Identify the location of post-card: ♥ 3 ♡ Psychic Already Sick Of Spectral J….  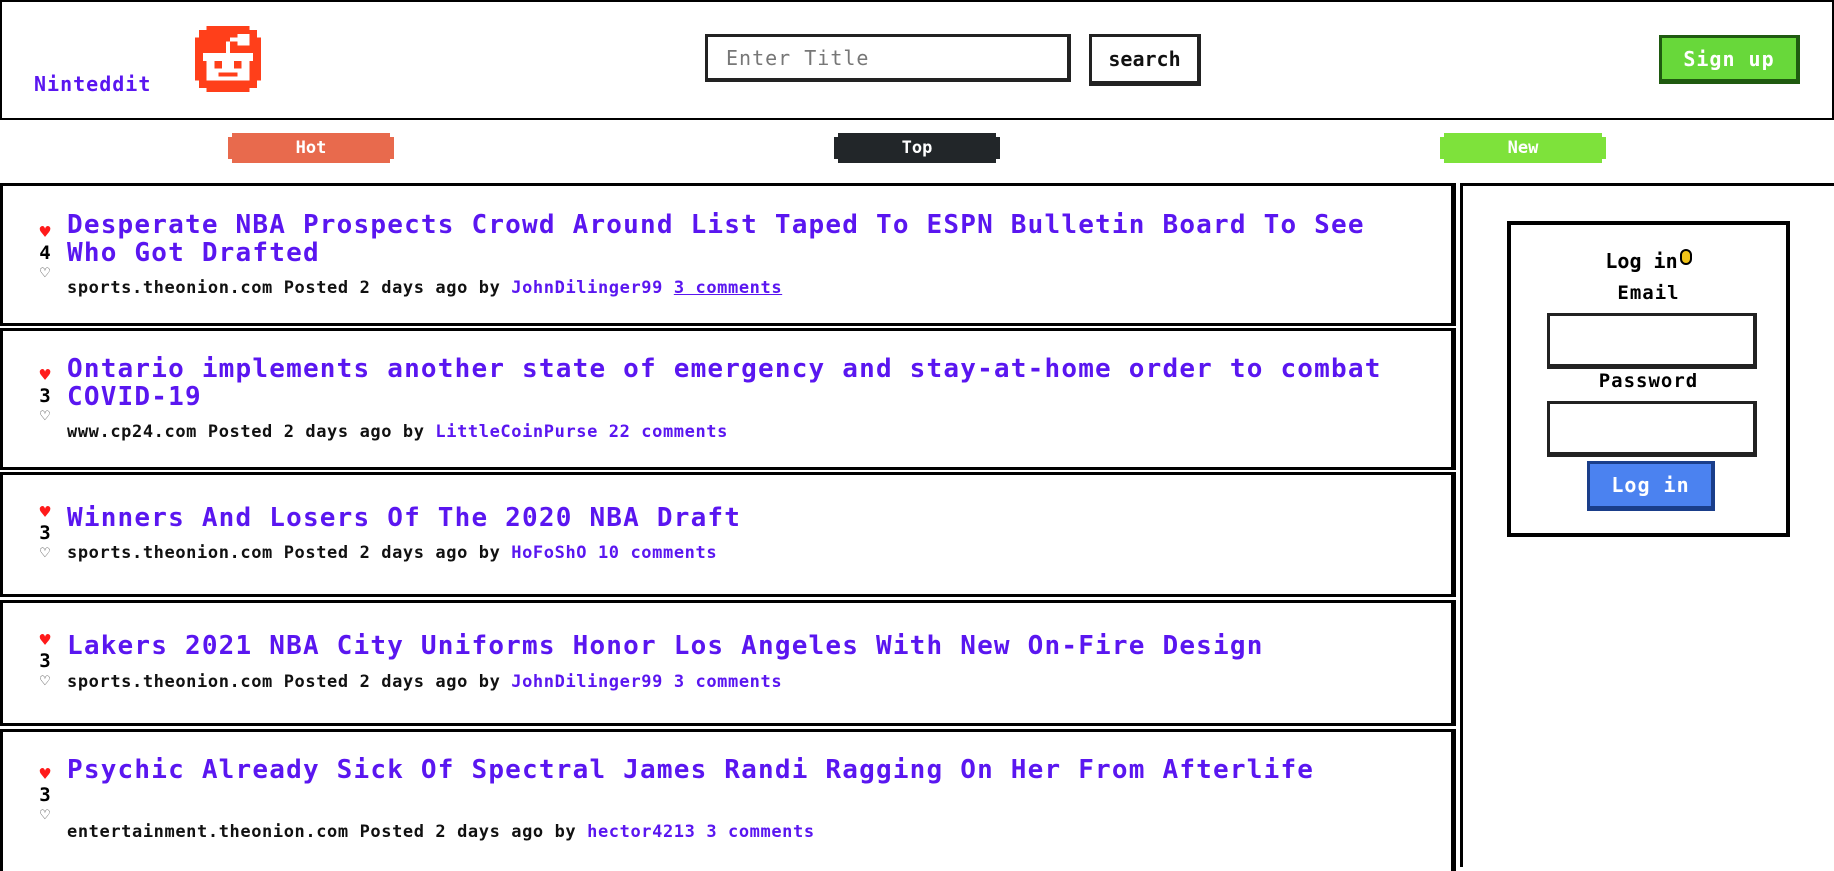
(728, 800).